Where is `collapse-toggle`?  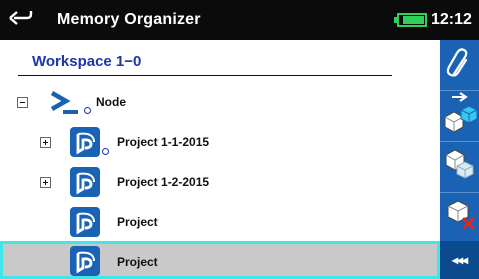 collapse-toggle is located at coordinates (22, 102).